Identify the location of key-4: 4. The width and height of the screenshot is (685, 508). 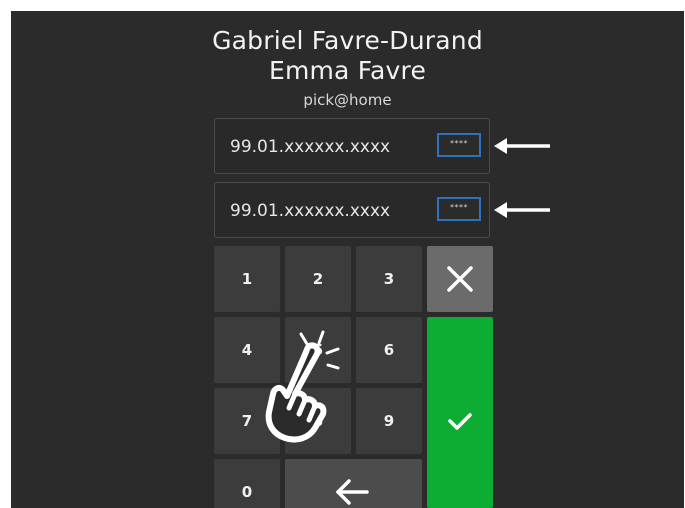
(247, 350).